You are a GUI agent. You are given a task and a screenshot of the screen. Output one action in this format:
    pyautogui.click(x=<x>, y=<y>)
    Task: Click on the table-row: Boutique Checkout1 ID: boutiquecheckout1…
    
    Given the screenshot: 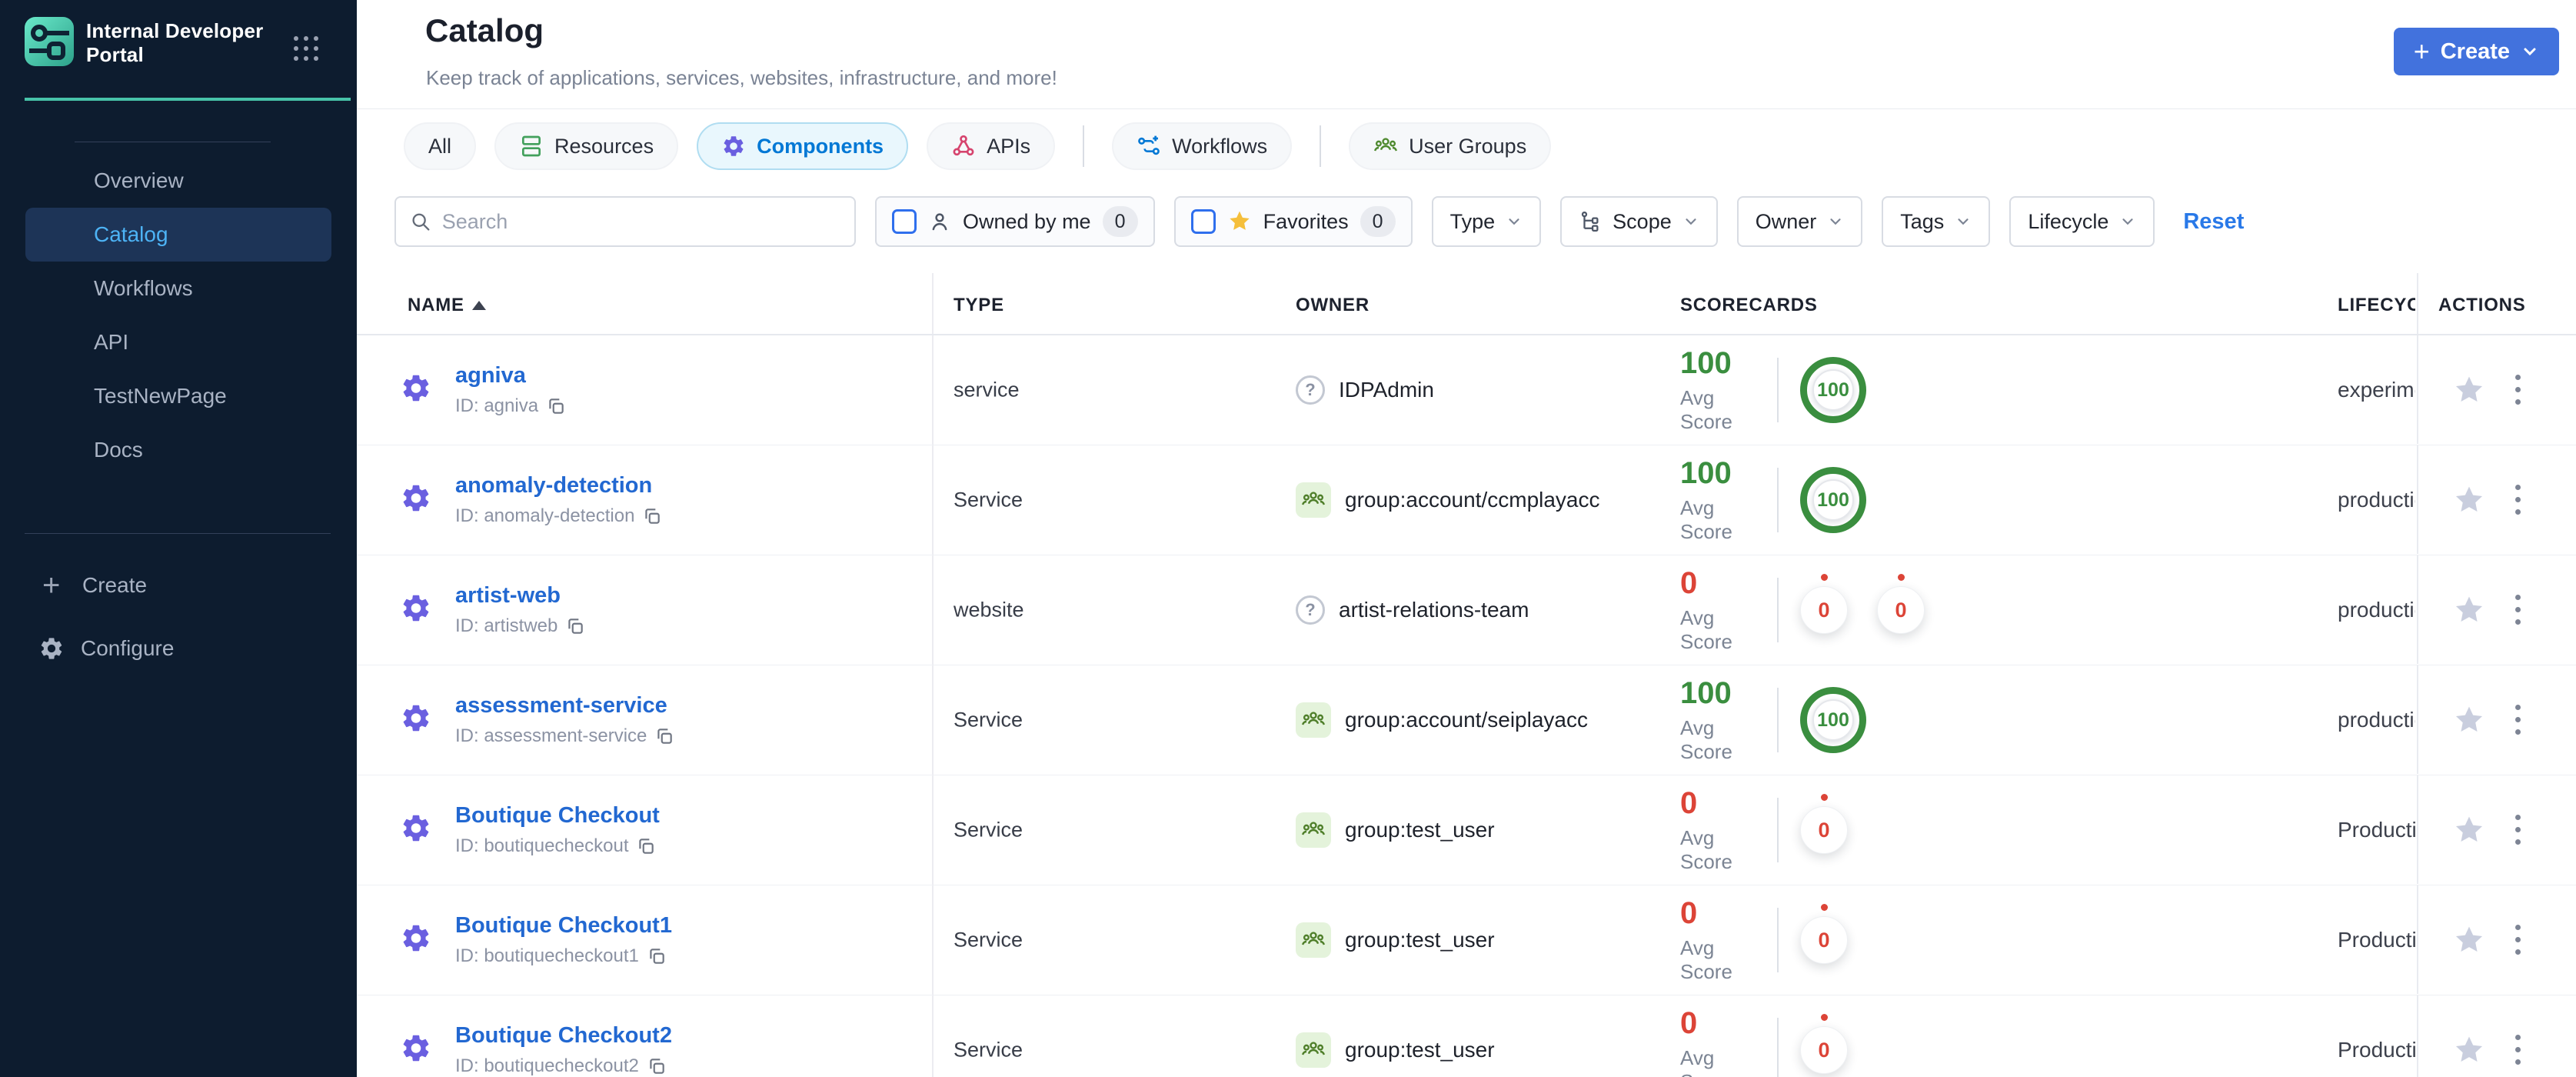 What is the action you would take?
    pyautogui.click(x=1467, y=940)
    